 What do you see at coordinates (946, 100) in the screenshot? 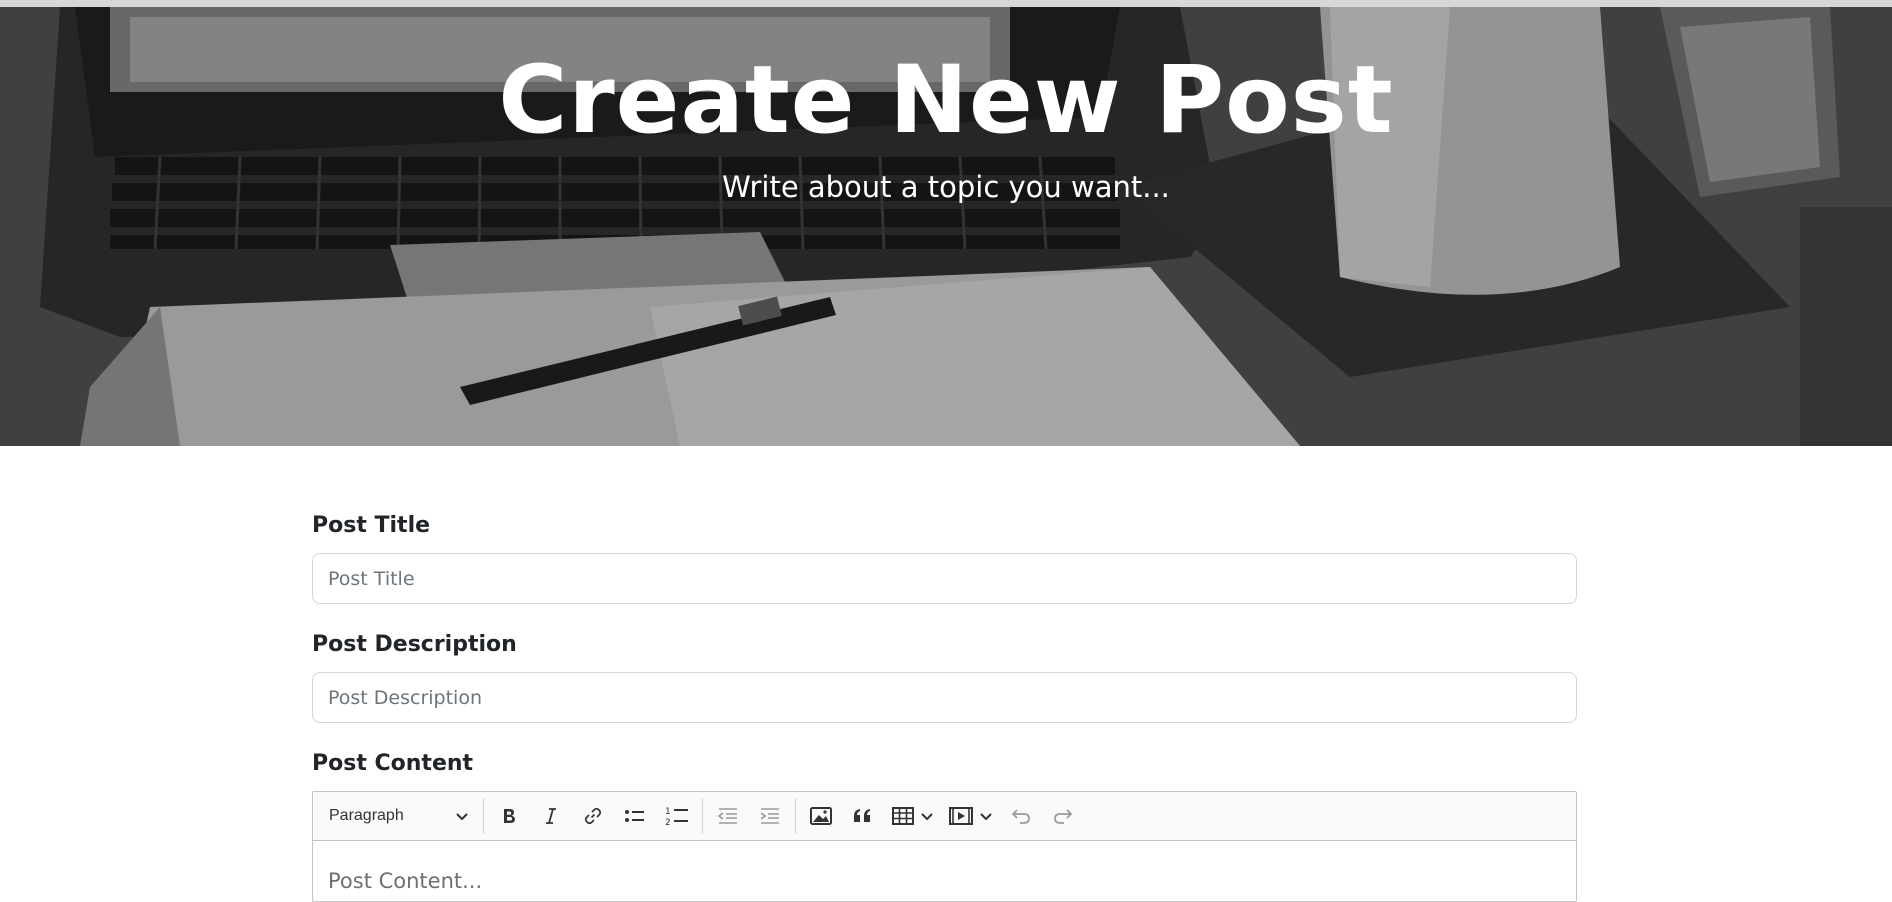
I see `page-title: Create New Post` at bounding box center [946, 100].